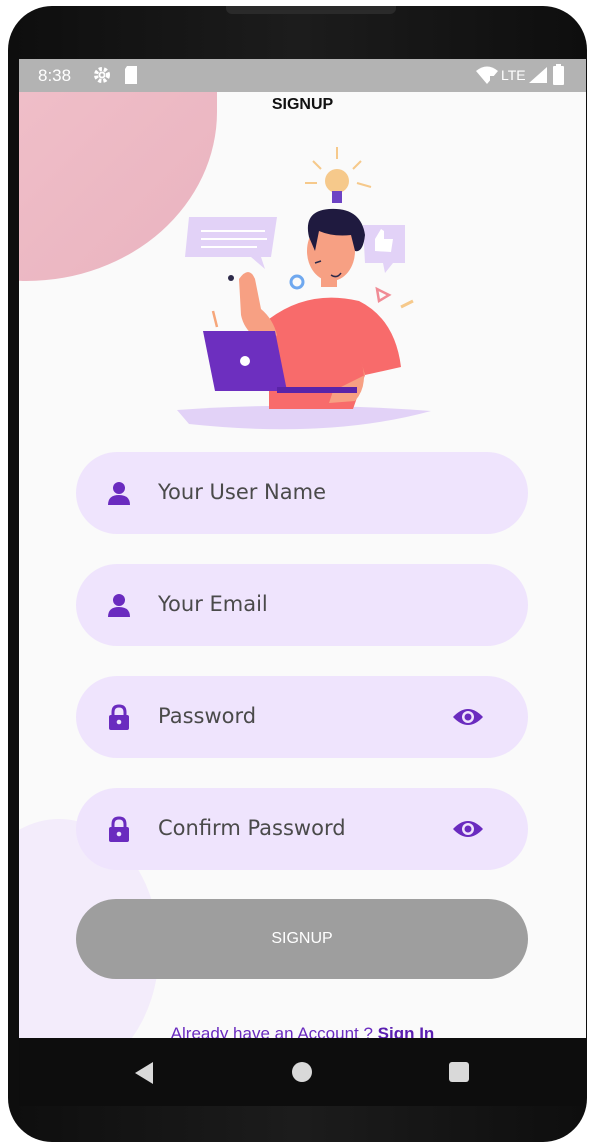 This screenshot has height=1142, width=595. I want to click on confirm-password-placeholder: Confirm Password, so click(252, 828).